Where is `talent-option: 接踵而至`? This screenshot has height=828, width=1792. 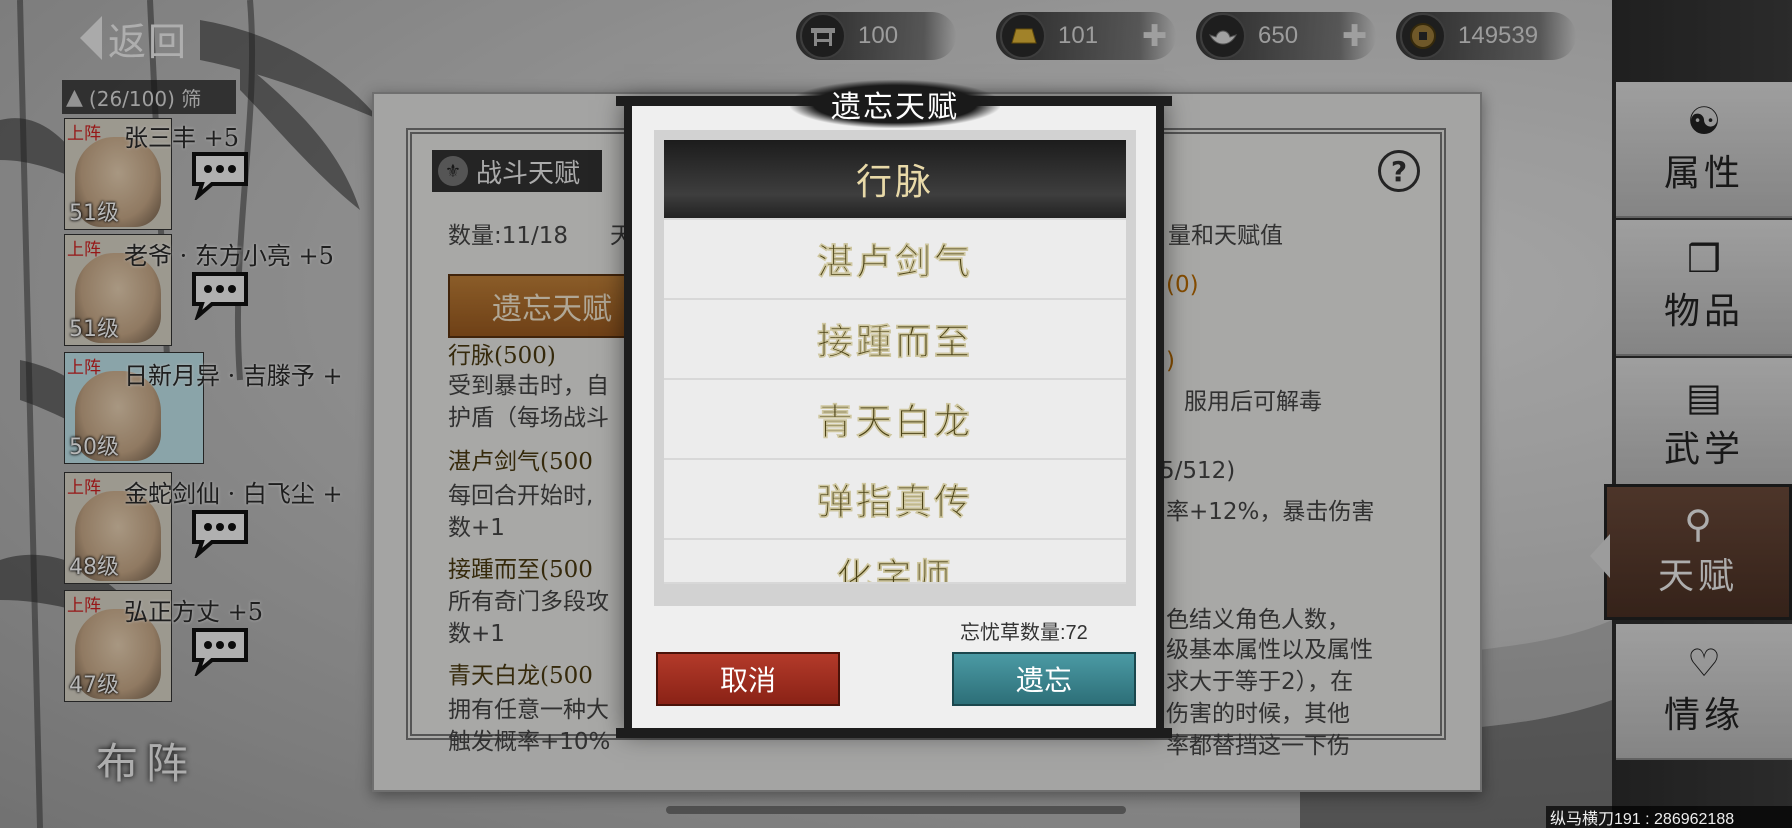 talent-option: 接踵而至 is located at coordinates (895, 340).